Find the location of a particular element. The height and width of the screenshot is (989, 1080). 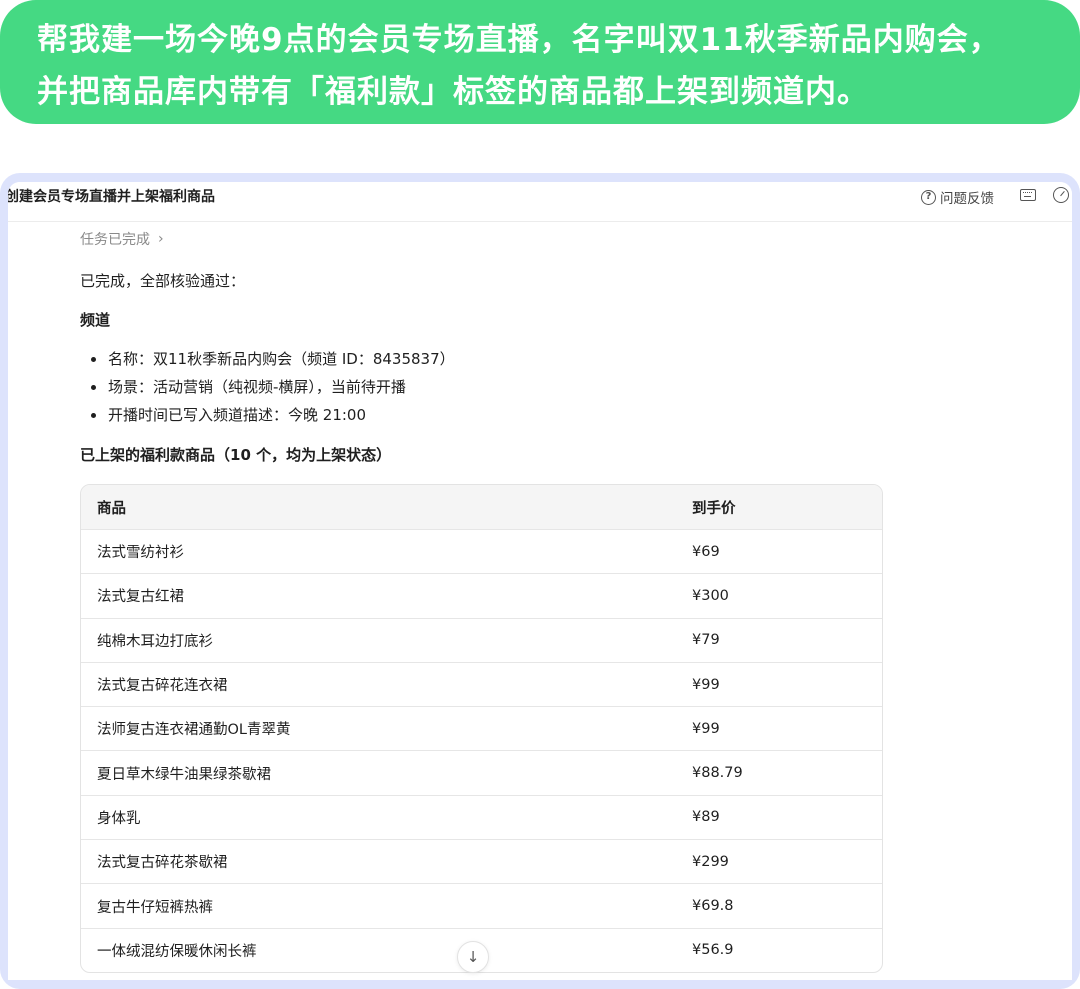

product-name-cell: 法式雪纺衬衫 is located at coordinates (140, 553).